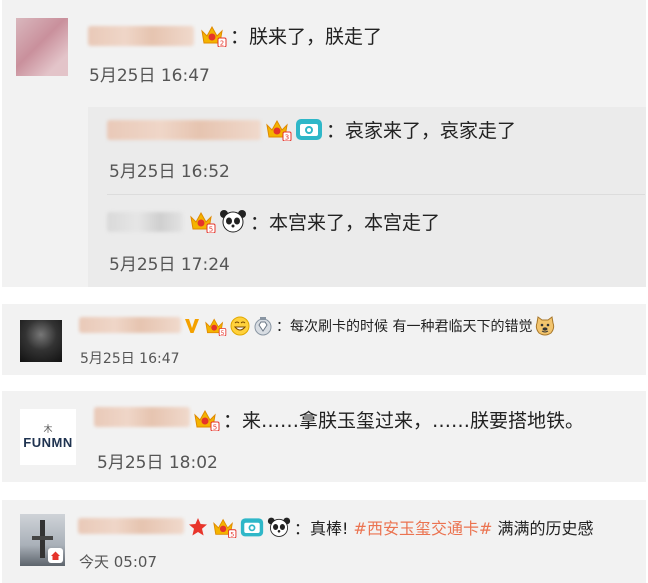 The width and height of the screenshot is (648, 583). What do you see at coordinates (213, 35) in the screenshot?
I see `vip-crown-icon: 2` at bounding box center [213, 35].